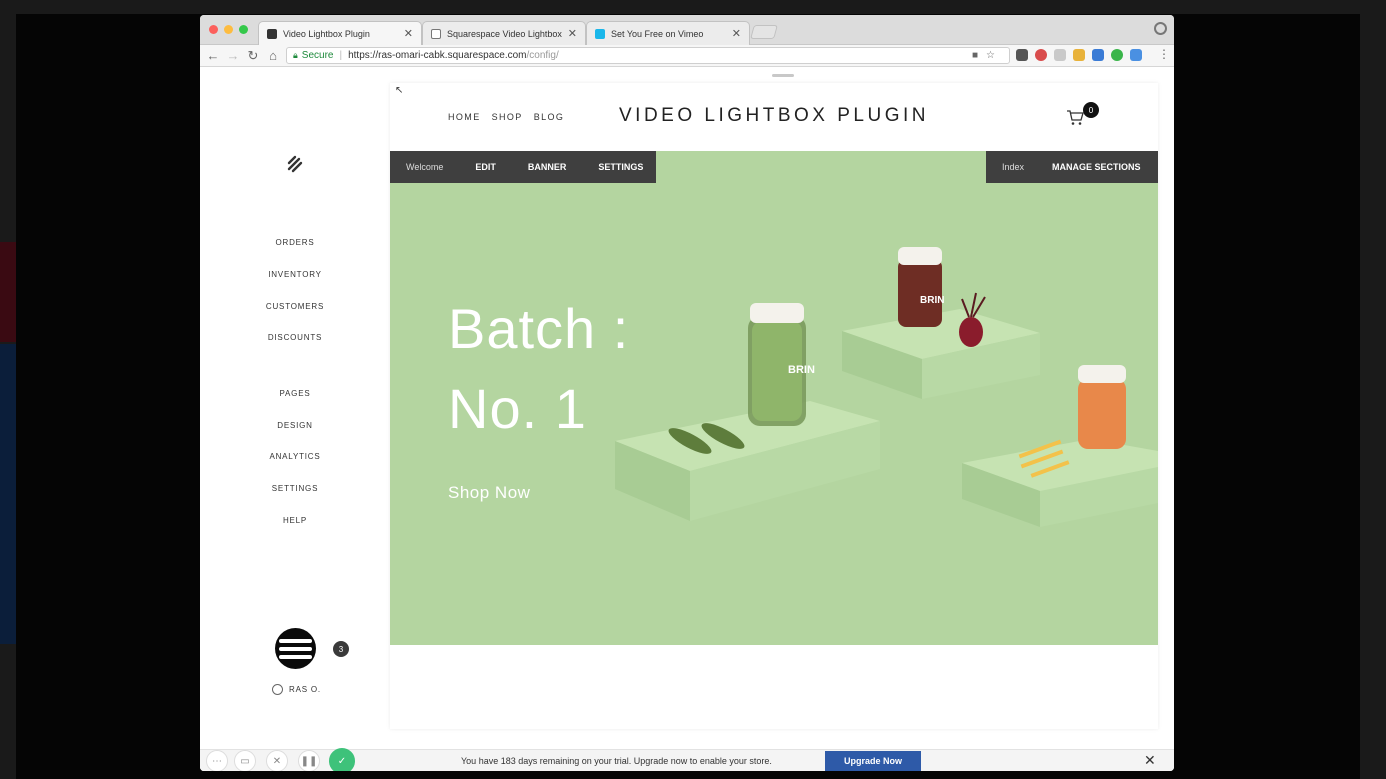 The height and width of the screenshot is (779, 1386). What do you see at coordinates (425, 167) in the screenshot?
I see `section-name-label: Welcome` at bounding box center [425, 167].